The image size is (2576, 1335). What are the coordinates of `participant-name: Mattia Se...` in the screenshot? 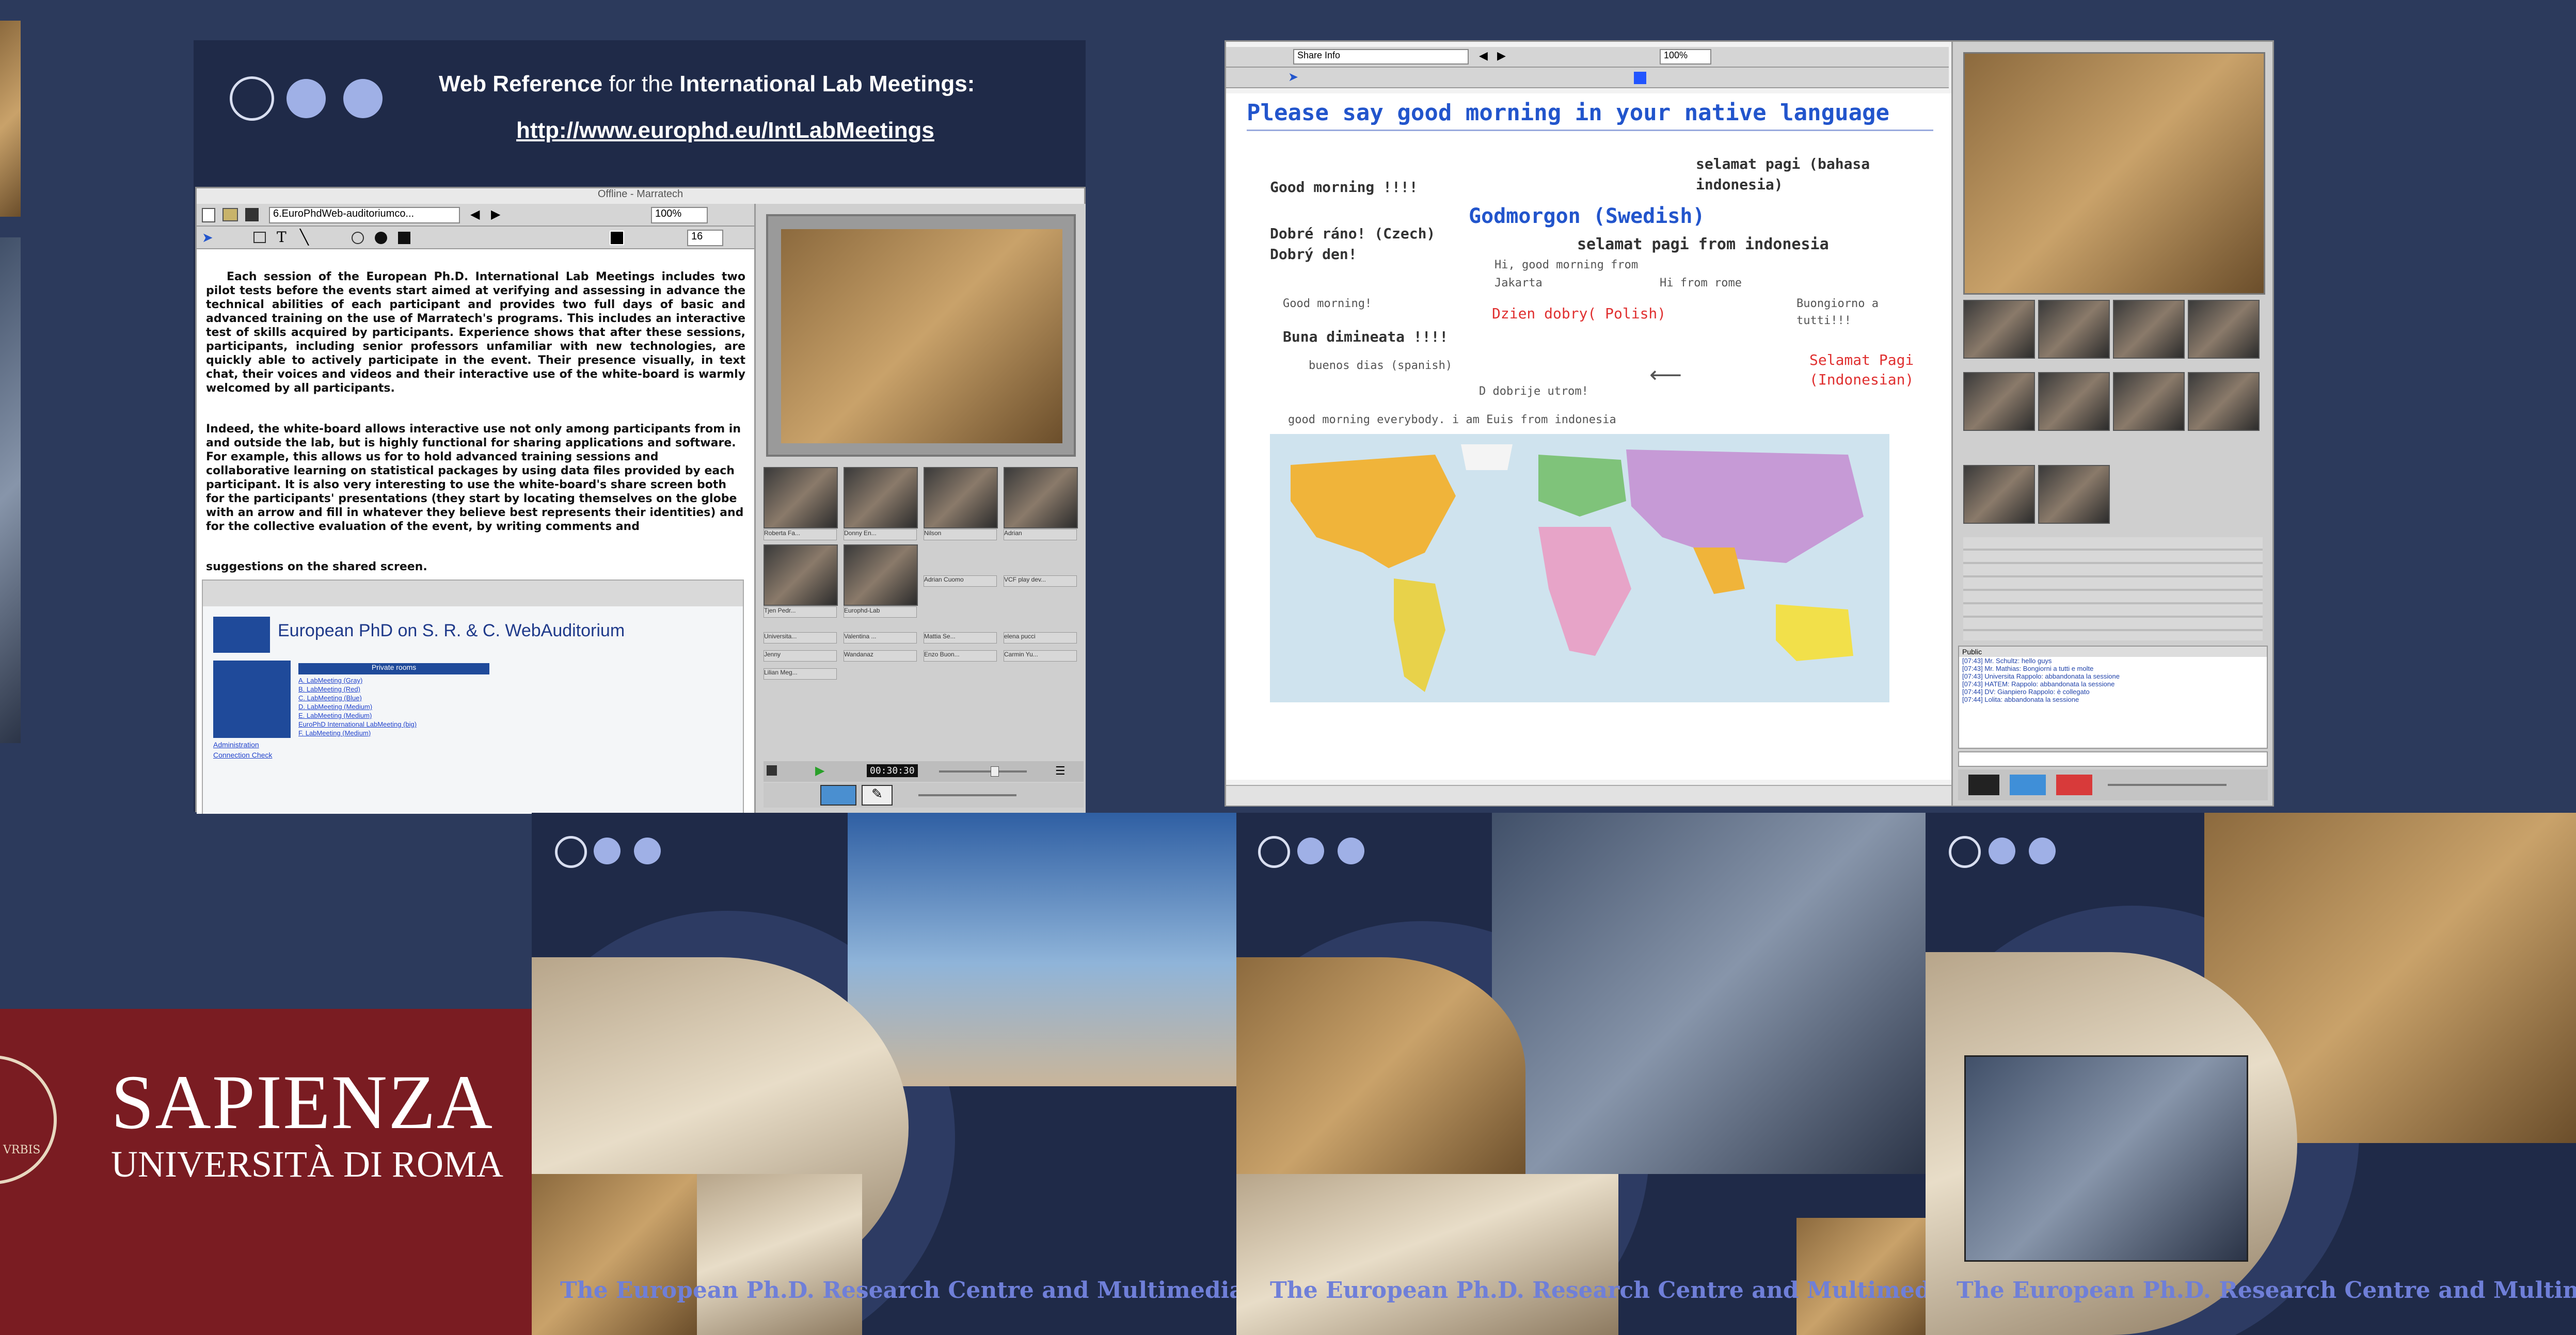 It's located at (960, 638).